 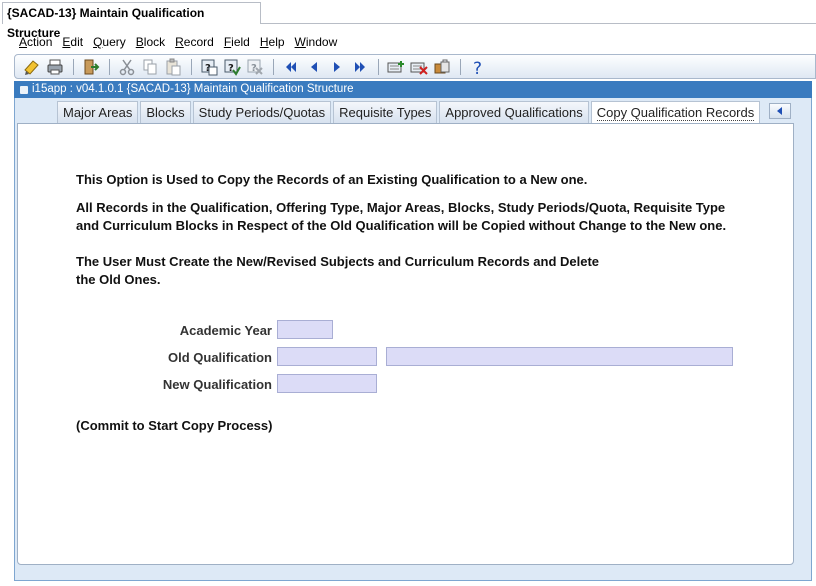 I want to click on first-record-icon, so click(x=291, y=67).